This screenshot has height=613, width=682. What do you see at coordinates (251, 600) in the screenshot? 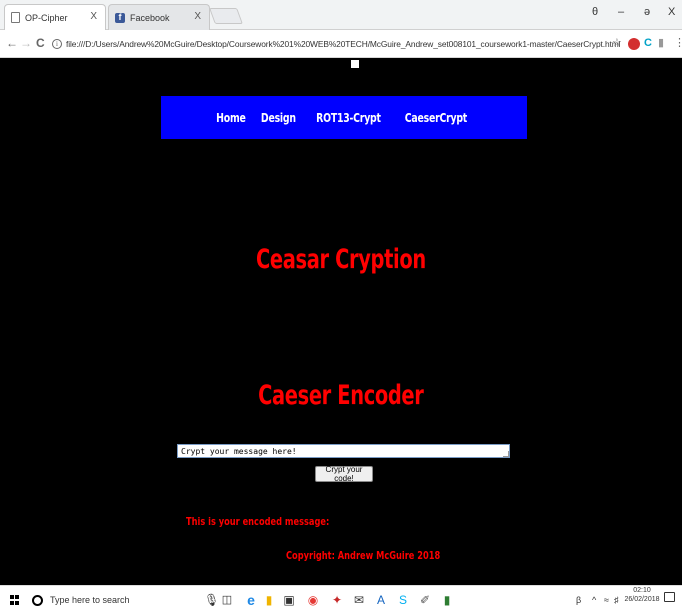
I see `edge-icon: e` at bounding box center [251, 600].